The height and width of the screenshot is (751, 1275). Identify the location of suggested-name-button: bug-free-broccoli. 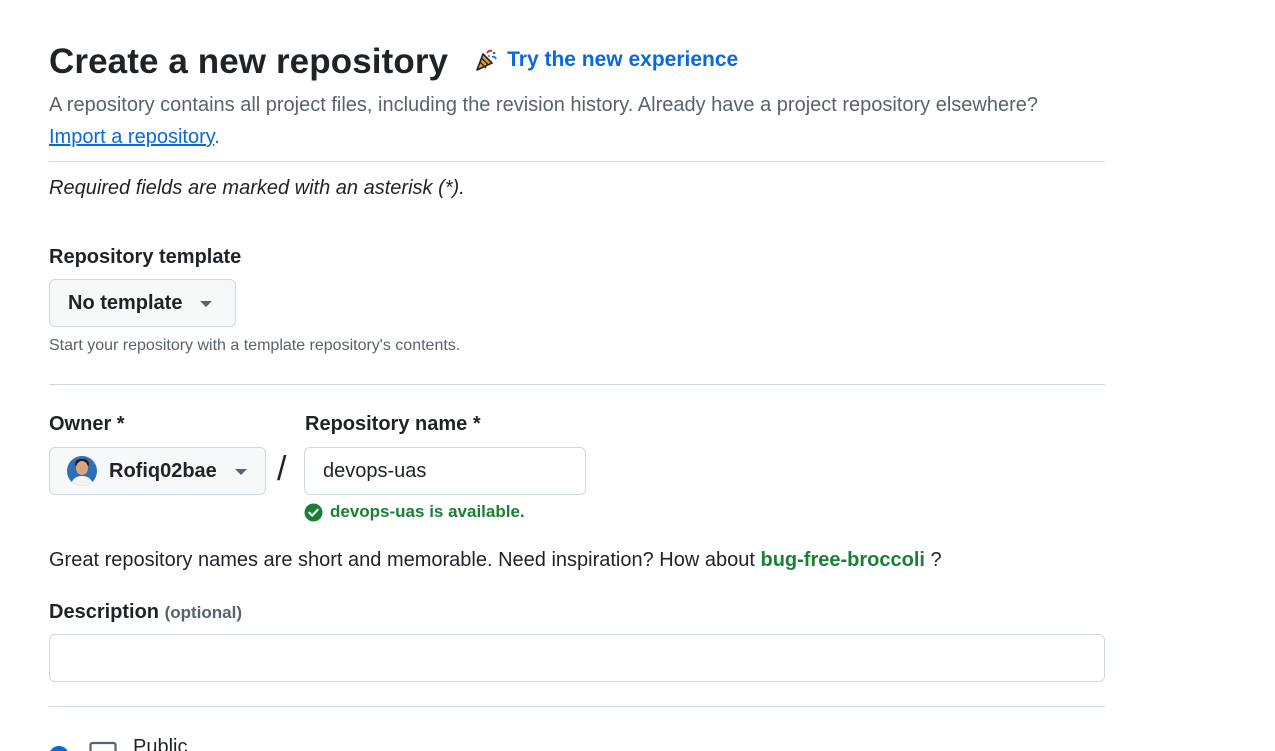
(842, 560).